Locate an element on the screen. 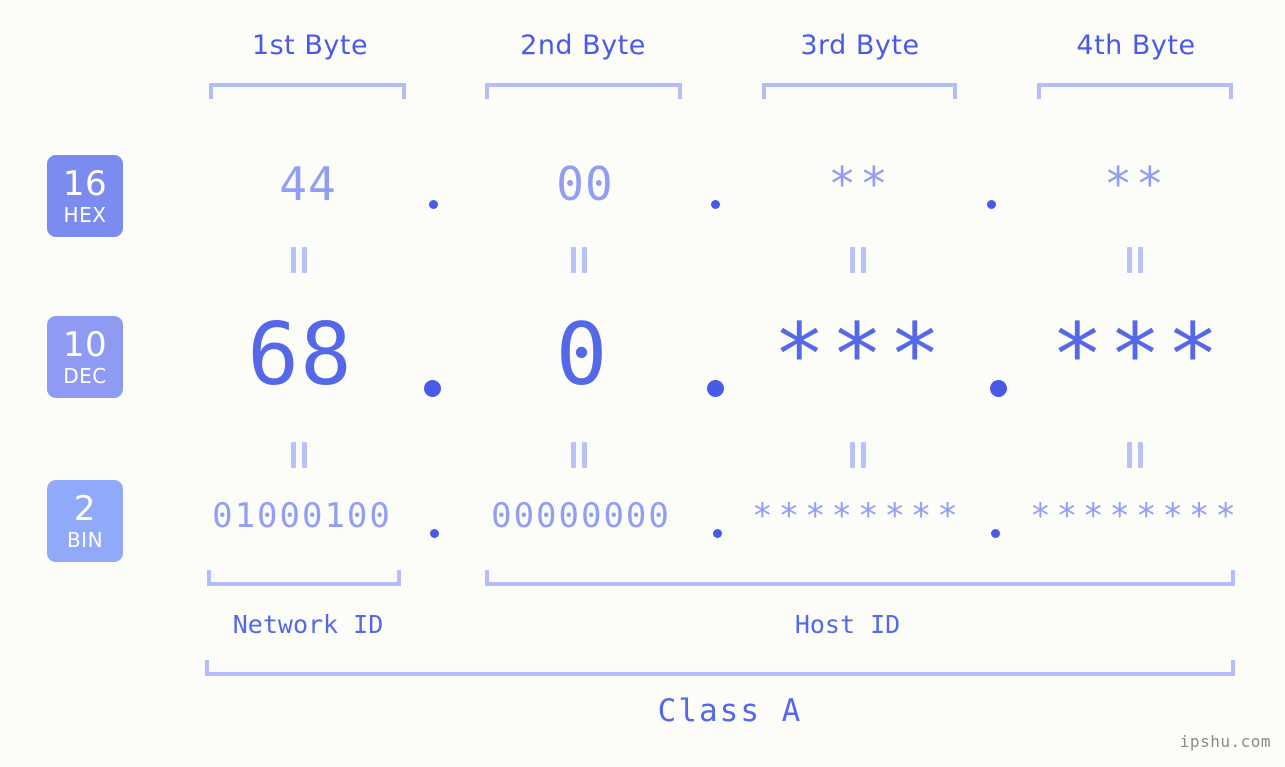 This screenshot has height=767, width=1285. hex-byte-2: 00 is located at coordinates (585, 184).